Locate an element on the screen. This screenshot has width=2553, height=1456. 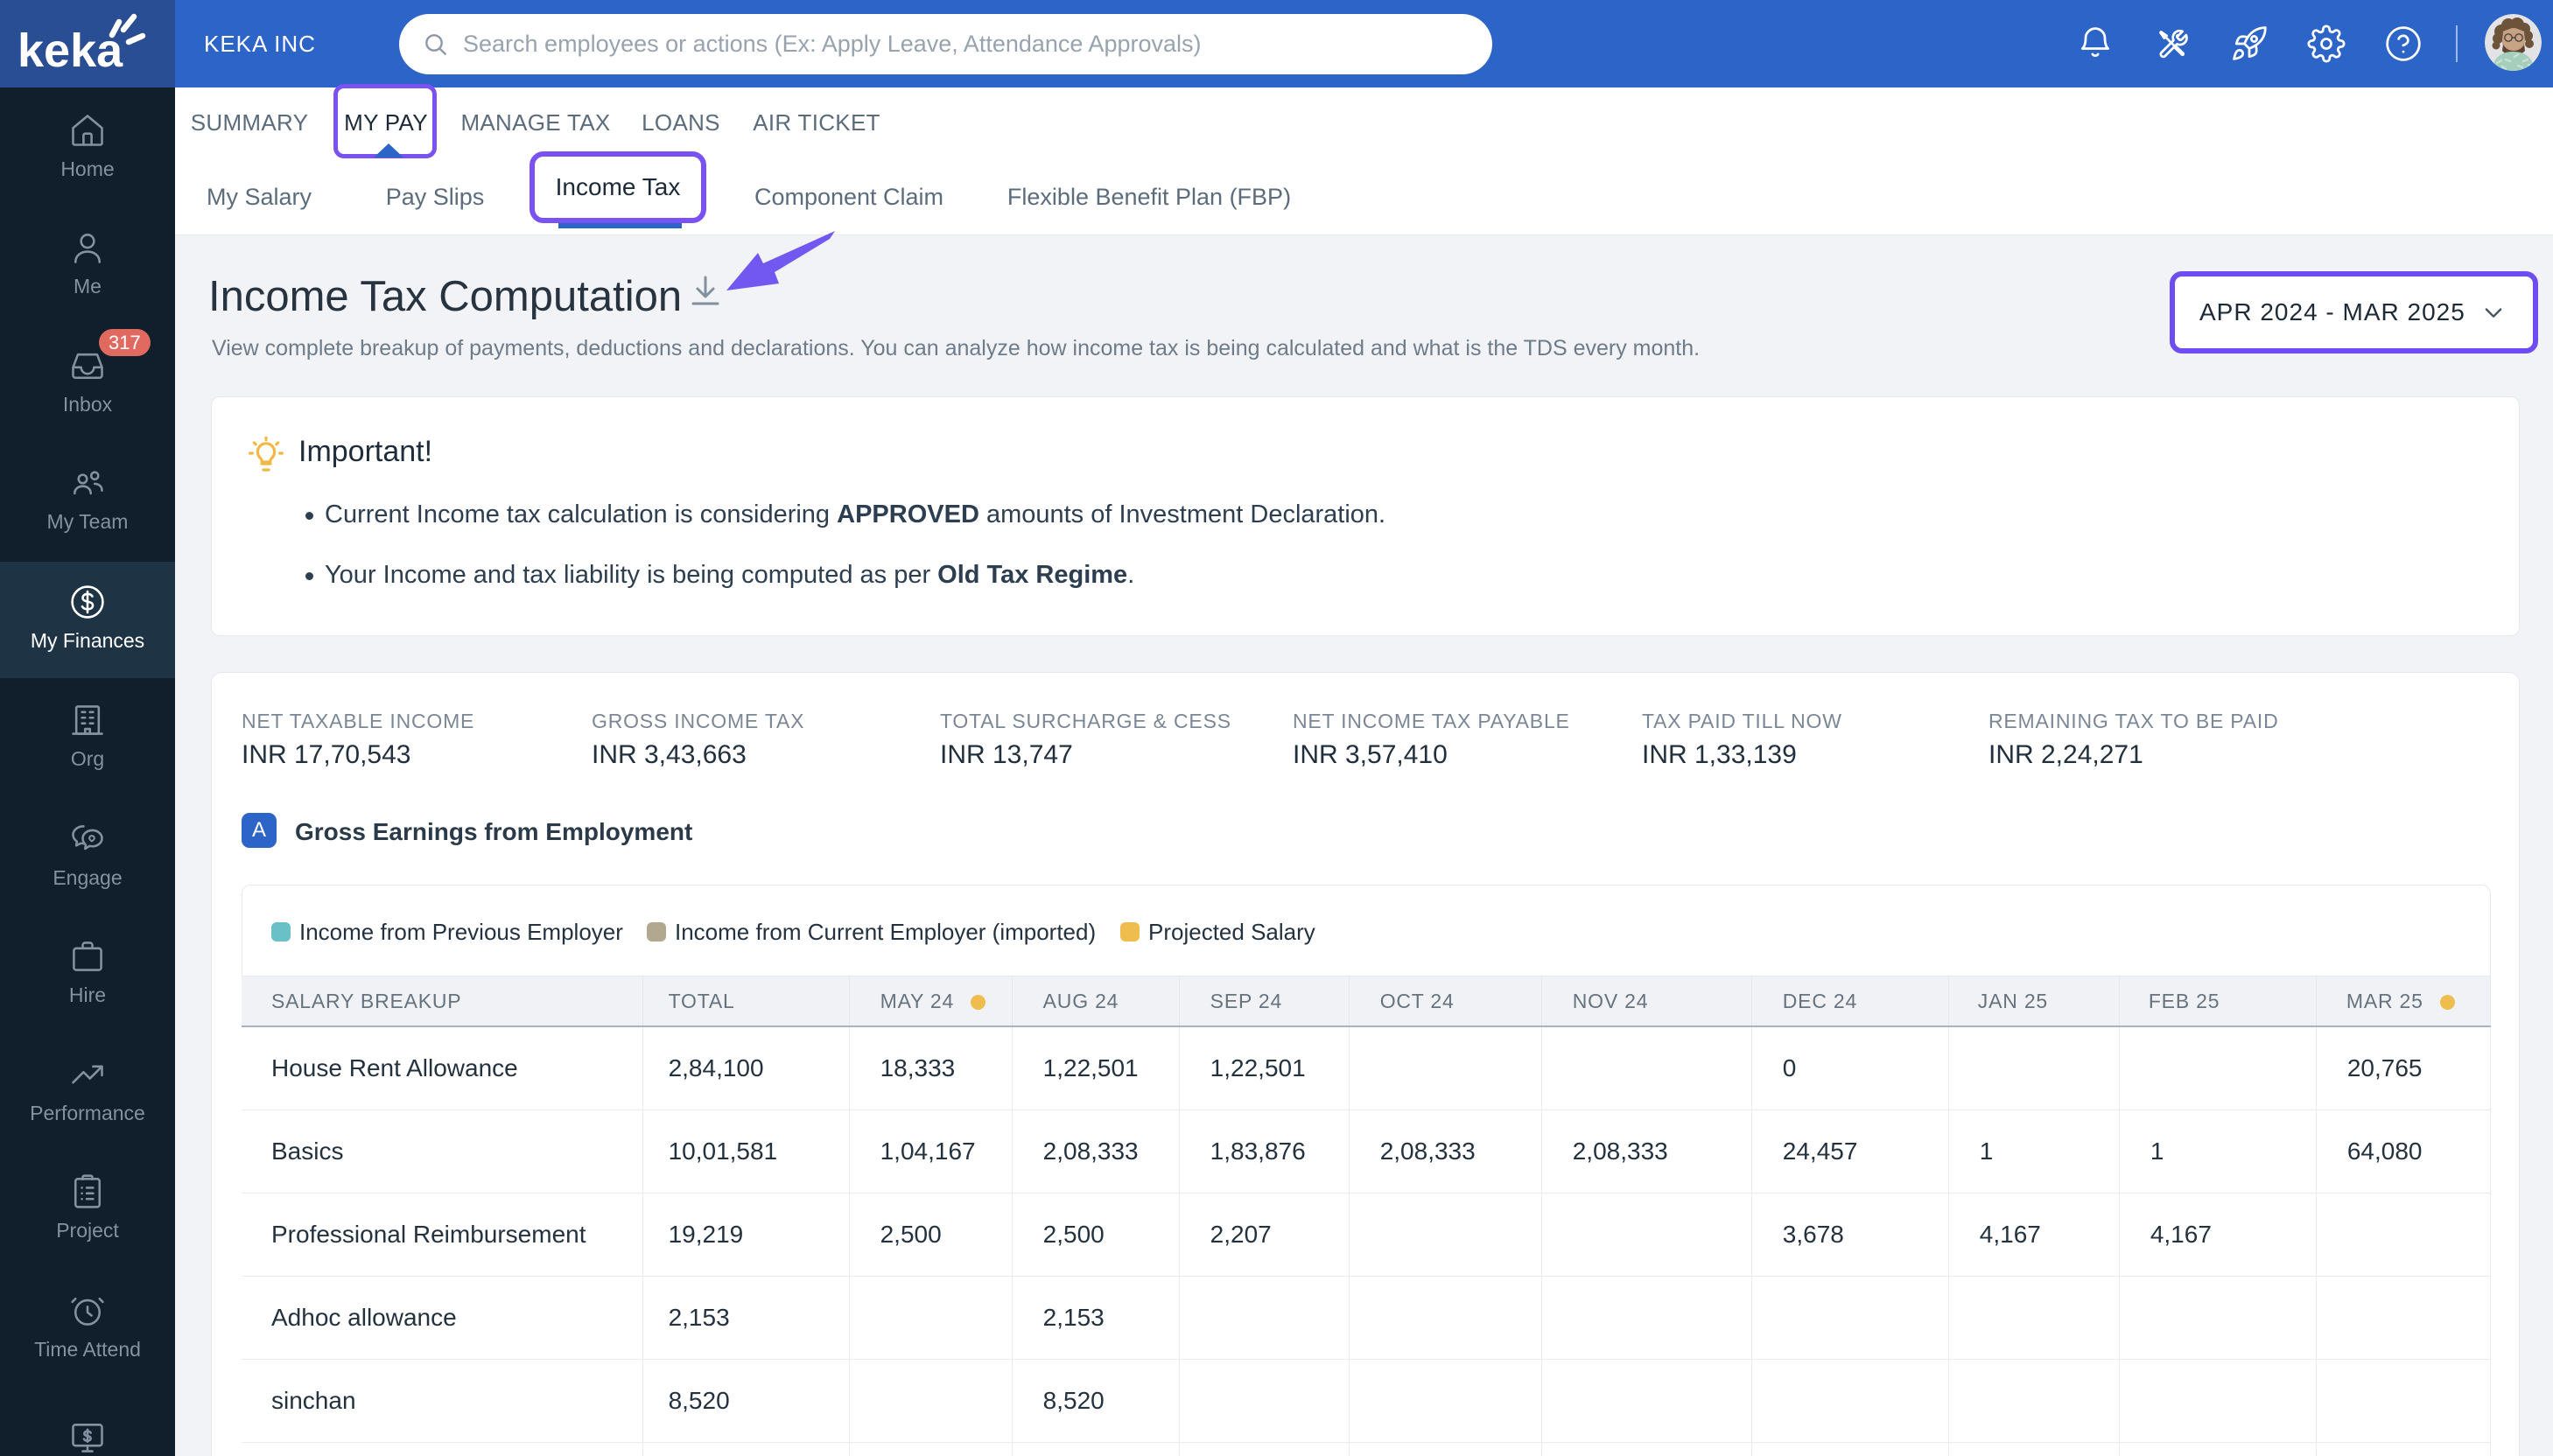
svg-text: keka is located at coordinates (70, 50).